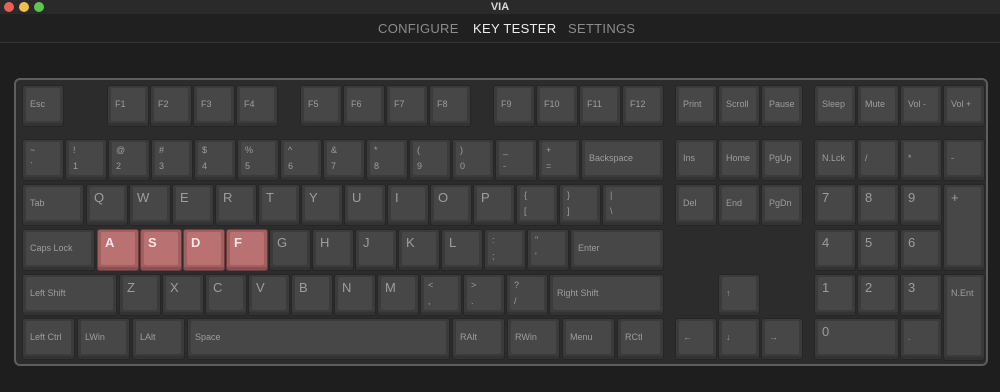 Image resolution: width=1000 pixels, height=392 pixels. I want to click on key-scroll: Scroll, so click(739, 106).